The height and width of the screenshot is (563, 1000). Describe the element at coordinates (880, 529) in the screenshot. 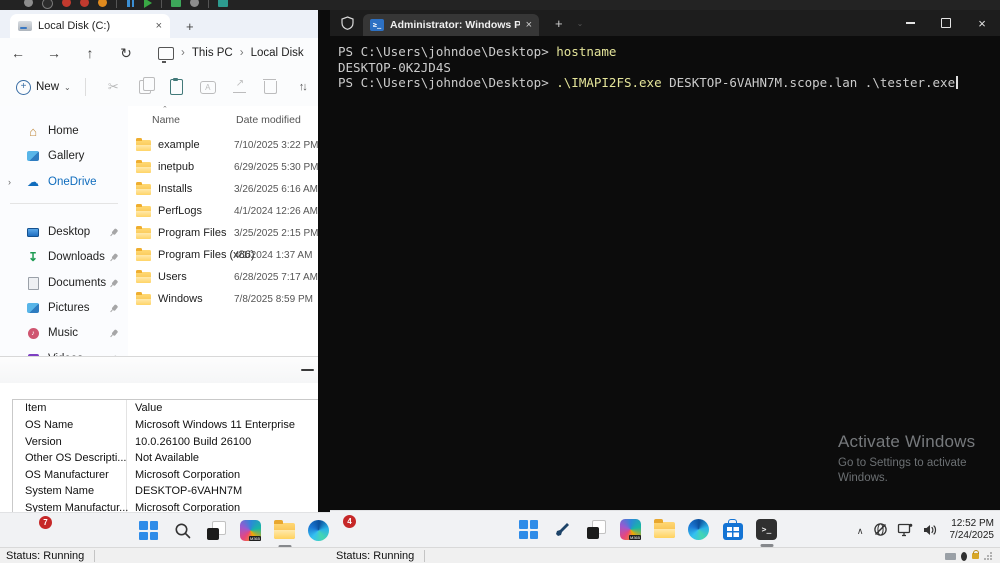

I see `no-internet-icon` at that location.